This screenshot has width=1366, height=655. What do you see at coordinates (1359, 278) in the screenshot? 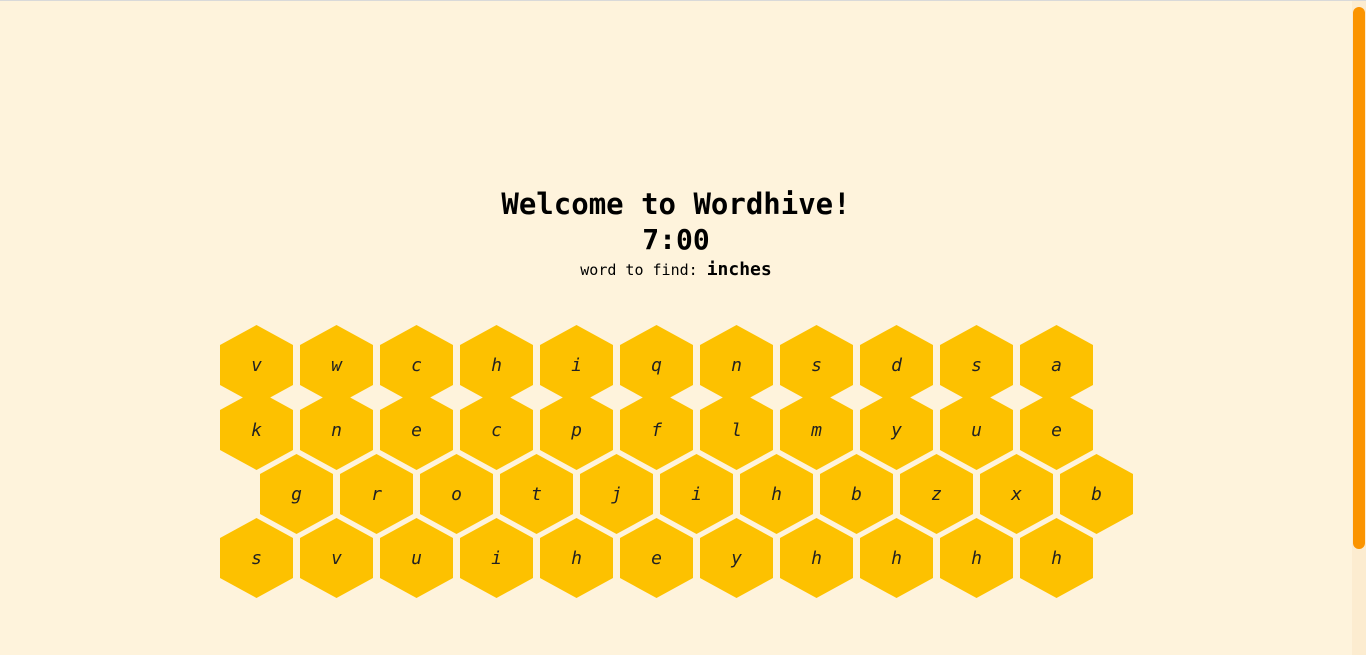
I see `scrollbar-thumb` at bounding box center [1359, 278].